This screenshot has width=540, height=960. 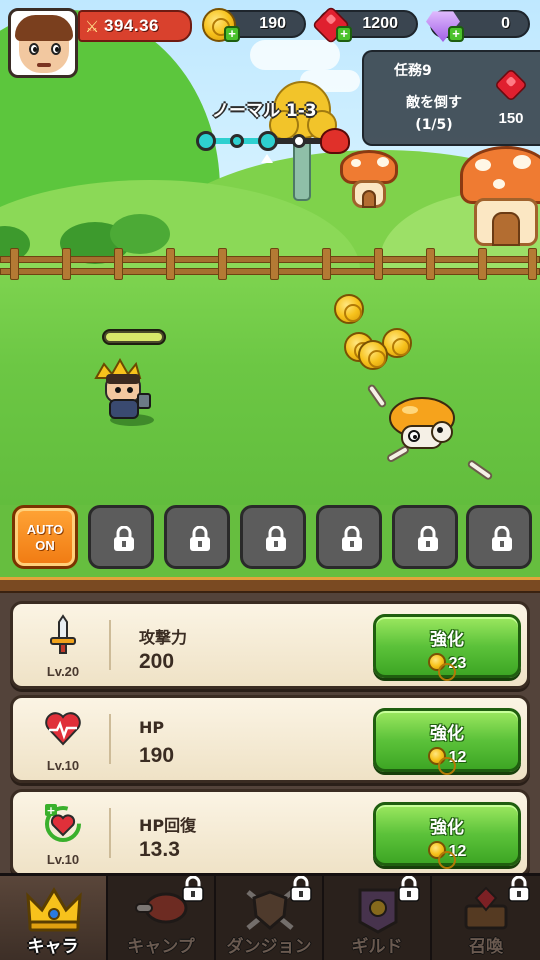 What do you see at coordinates (44, 65) in the screenshot?
I see `avatar-mouth` at bounding box center [44, 65].